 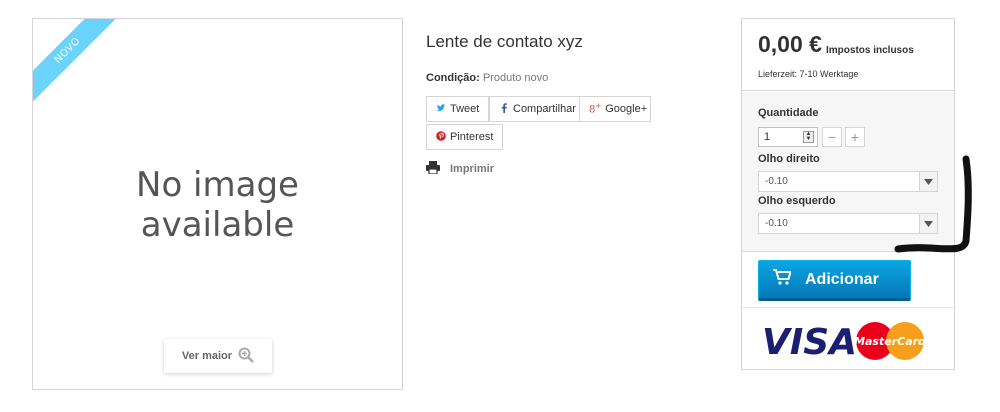 What do you see at coordinates (472, 137) in the screenshot?
I see `pinterest-label: Pinterest` at bounding box center [472, 137].